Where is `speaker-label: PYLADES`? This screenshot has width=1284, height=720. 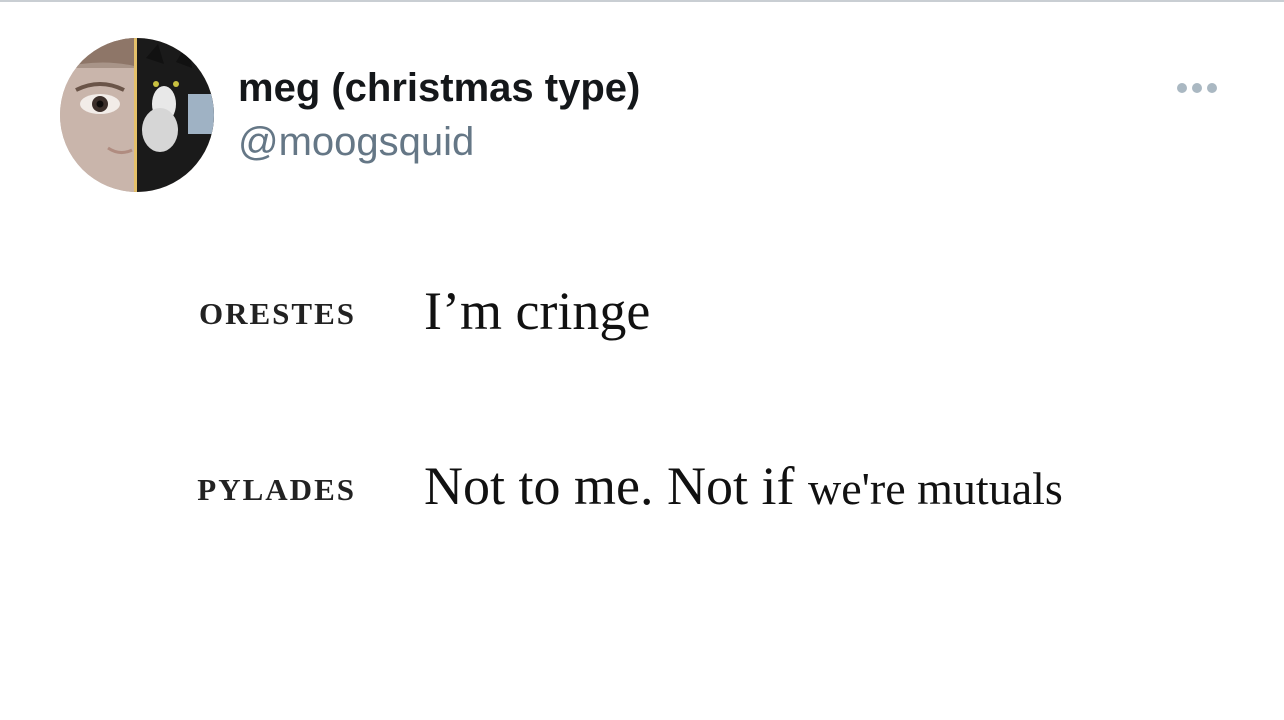 speaker-label: PYLADES is located at coordinates (276, 489).